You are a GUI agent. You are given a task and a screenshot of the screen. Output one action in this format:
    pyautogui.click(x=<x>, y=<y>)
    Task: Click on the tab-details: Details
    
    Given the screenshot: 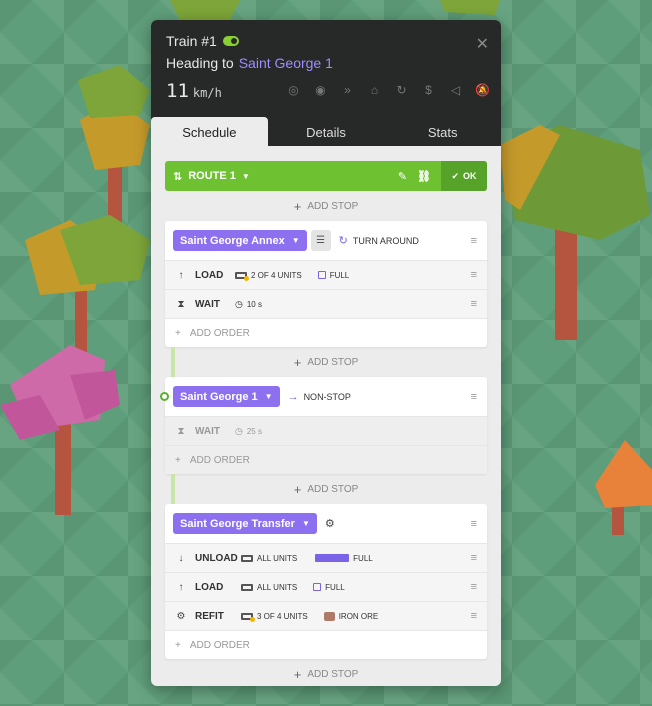 What is the action you would take?
    pyautogui.click(x=326, y=132)
    